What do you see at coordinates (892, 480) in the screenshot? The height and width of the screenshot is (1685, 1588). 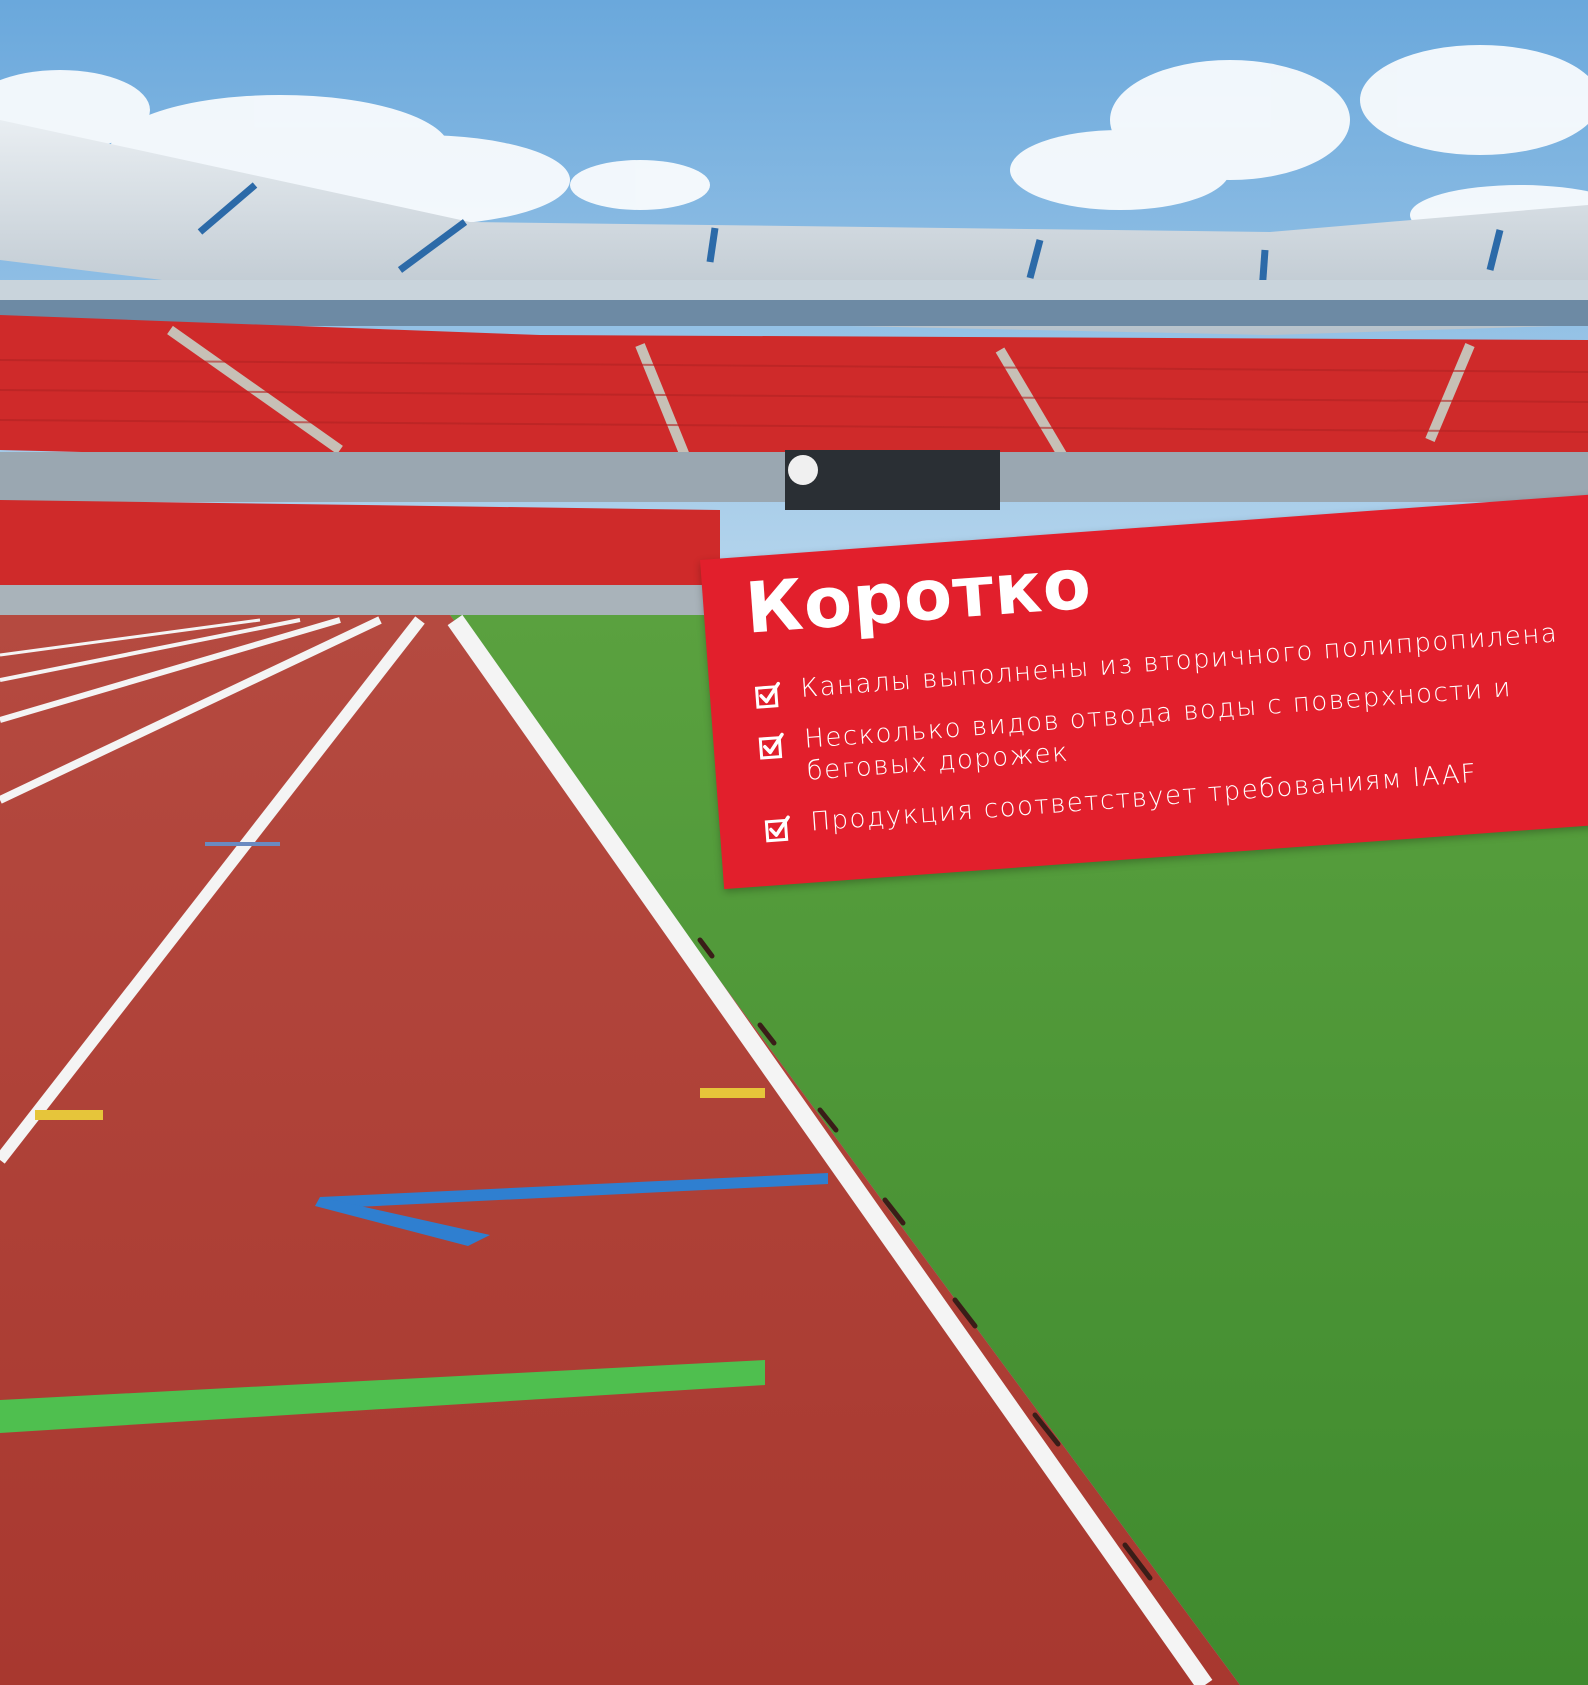 I see `scoreboard` at bounding box center [892, 480].